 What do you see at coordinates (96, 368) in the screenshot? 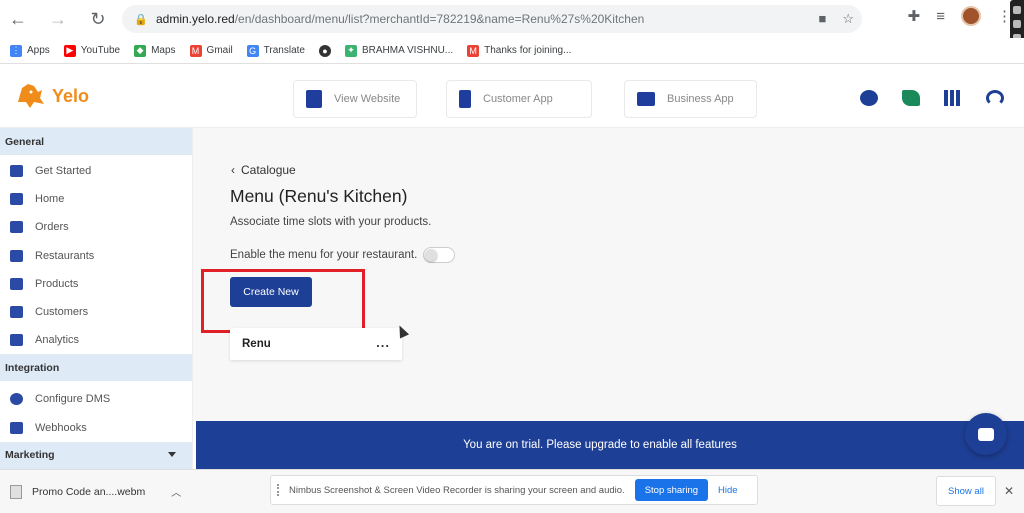
I see `sidebar-section-integration: Integration` at bounding box center [96, 368].